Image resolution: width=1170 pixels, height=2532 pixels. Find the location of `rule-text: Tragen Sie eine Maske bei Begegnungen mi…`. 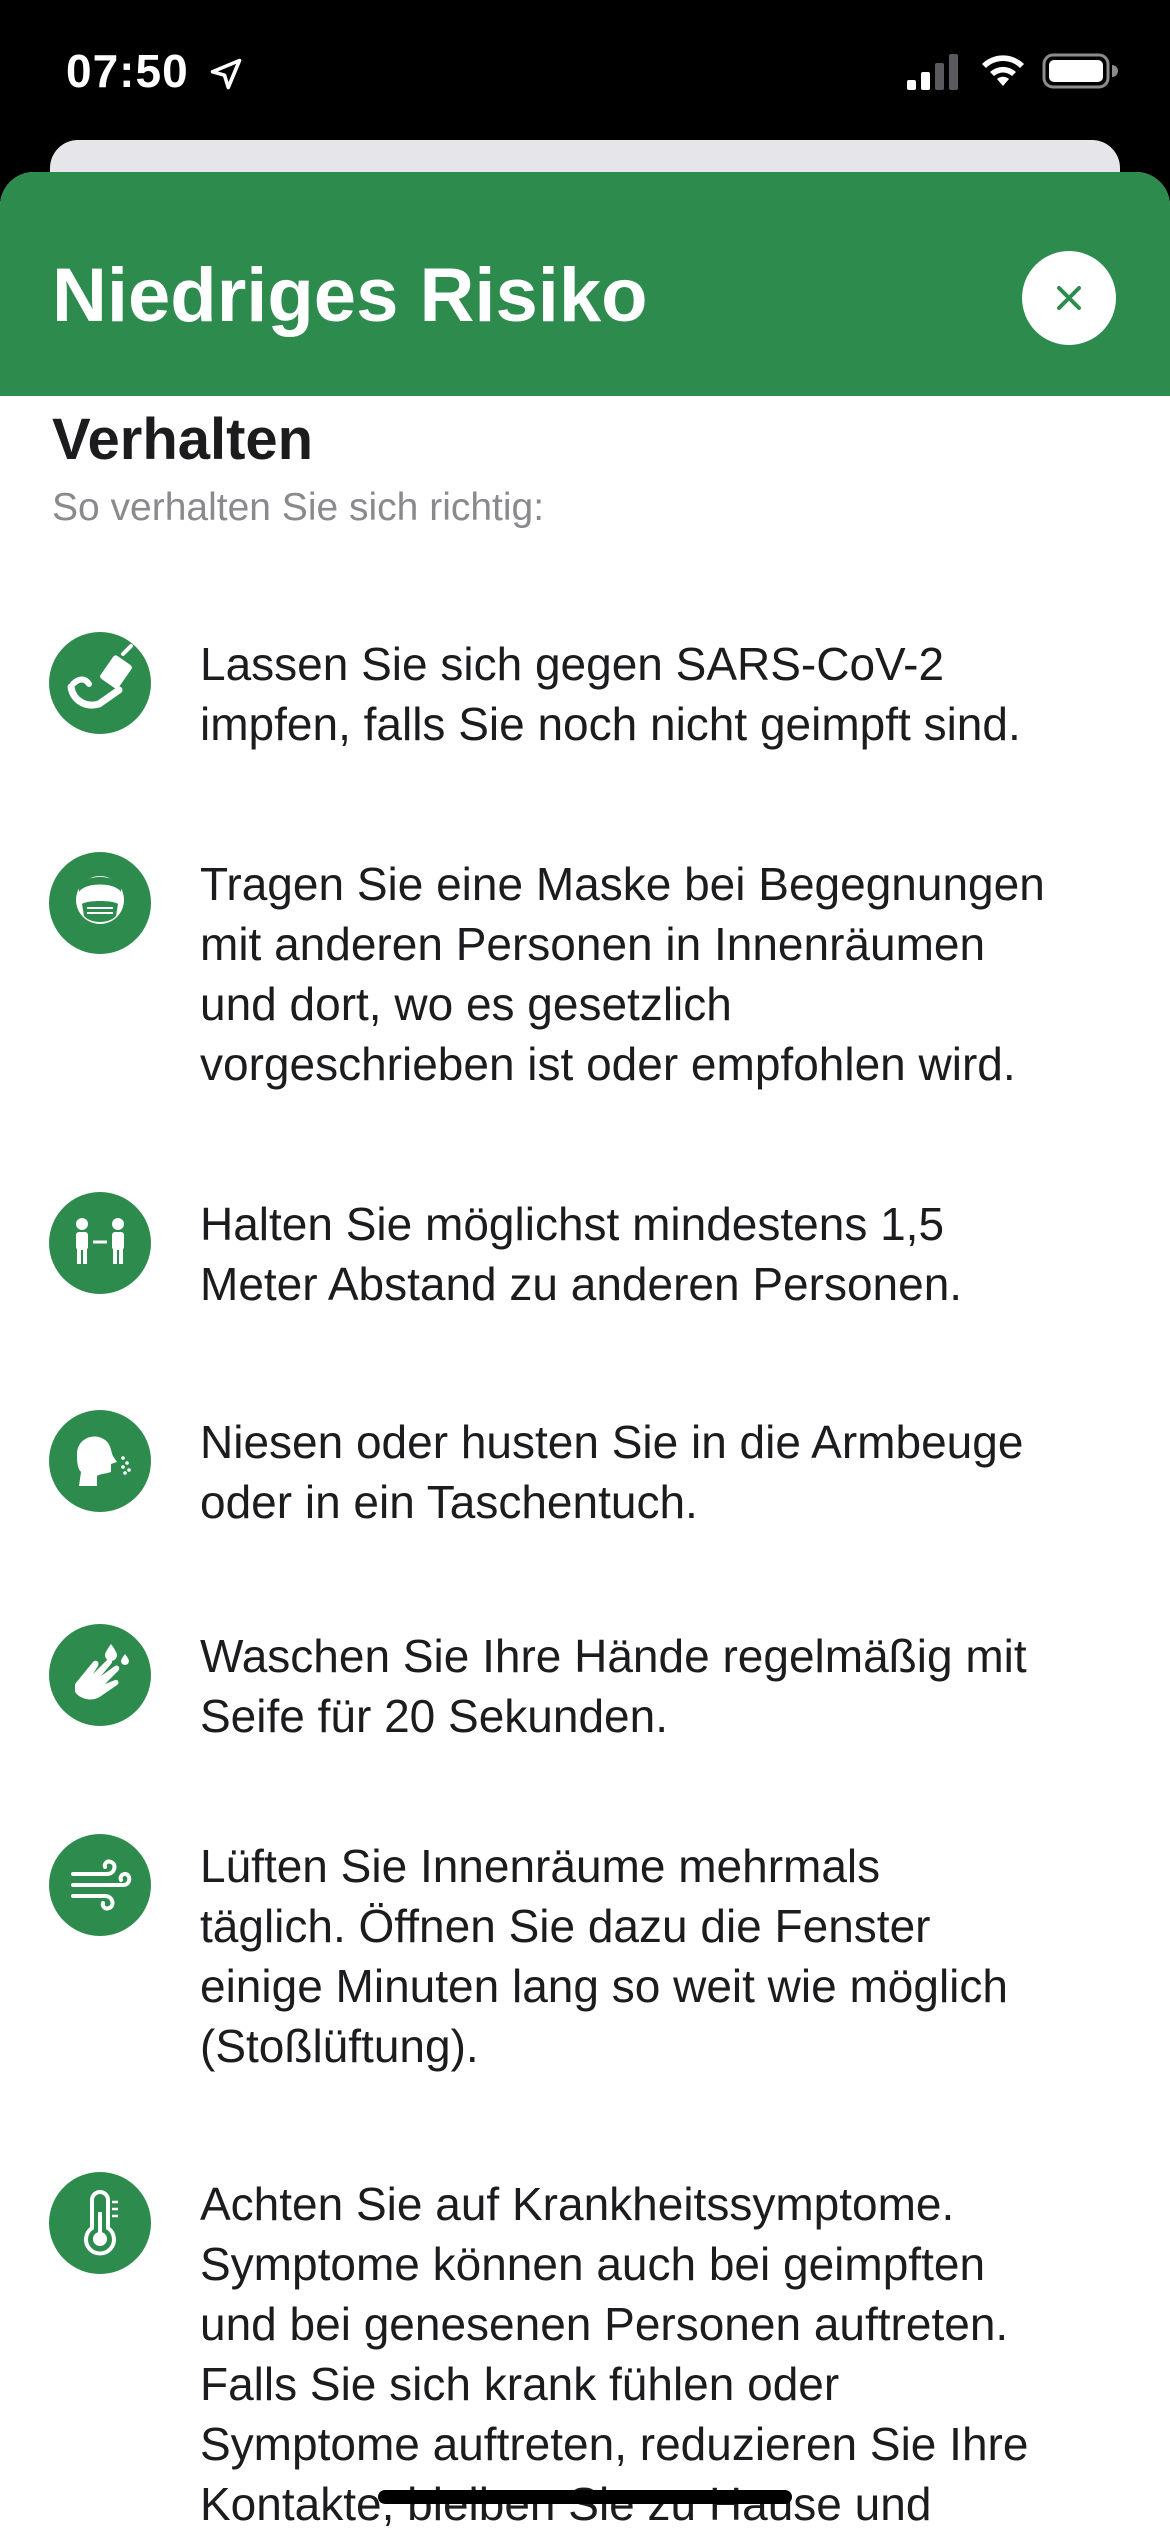

rule-text: Tragen Sie eine Maske bei Begegnungen mi… is located at coordinates (622, 974).